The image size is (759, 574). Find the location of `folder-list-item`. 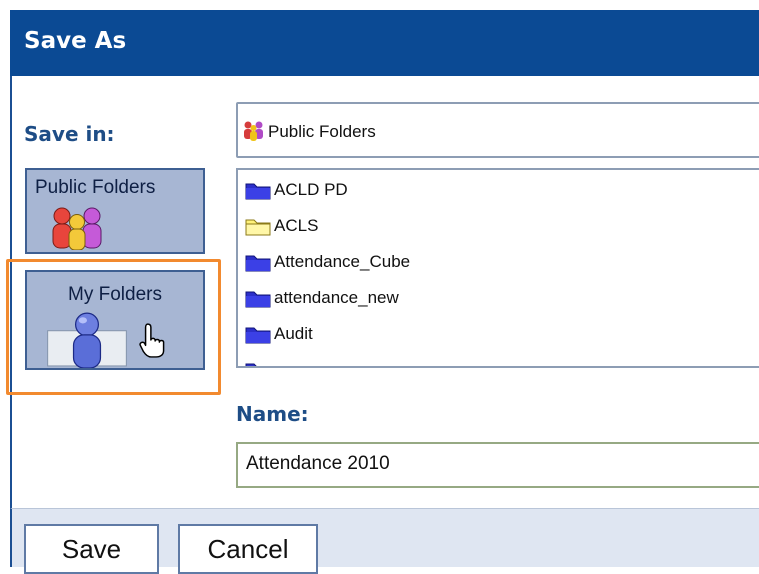

folder-list-item is located at coordinates (259, 361).